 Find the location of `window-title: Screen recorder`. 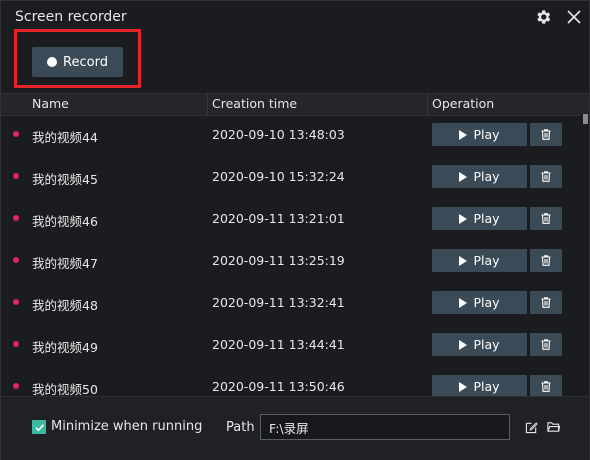

window-title: Screen recorder is located at coordinates (71, 17).